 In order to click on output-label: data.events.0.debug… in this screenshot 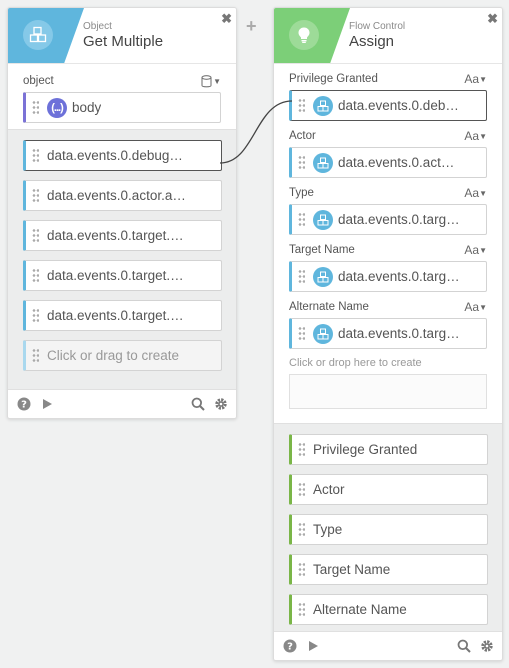, I will do `click(115, 155)`.